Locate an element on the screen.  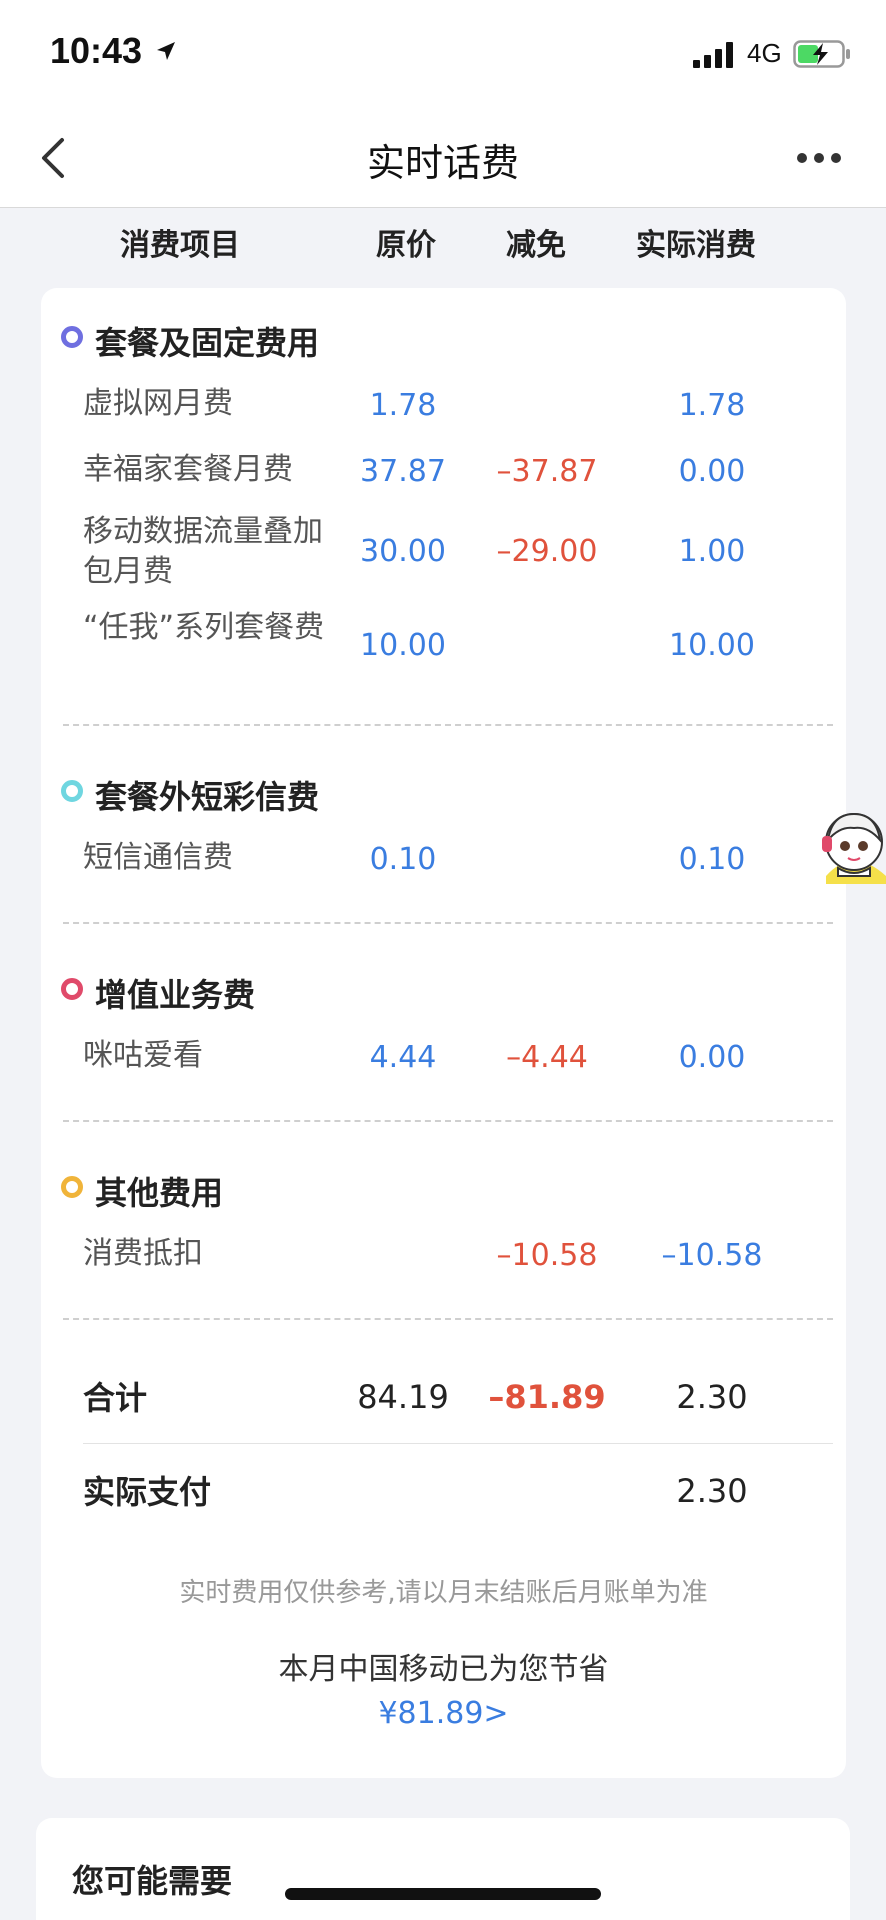
section-title-label: 套餐外短彩信费 is located at coordinates (207, 797).